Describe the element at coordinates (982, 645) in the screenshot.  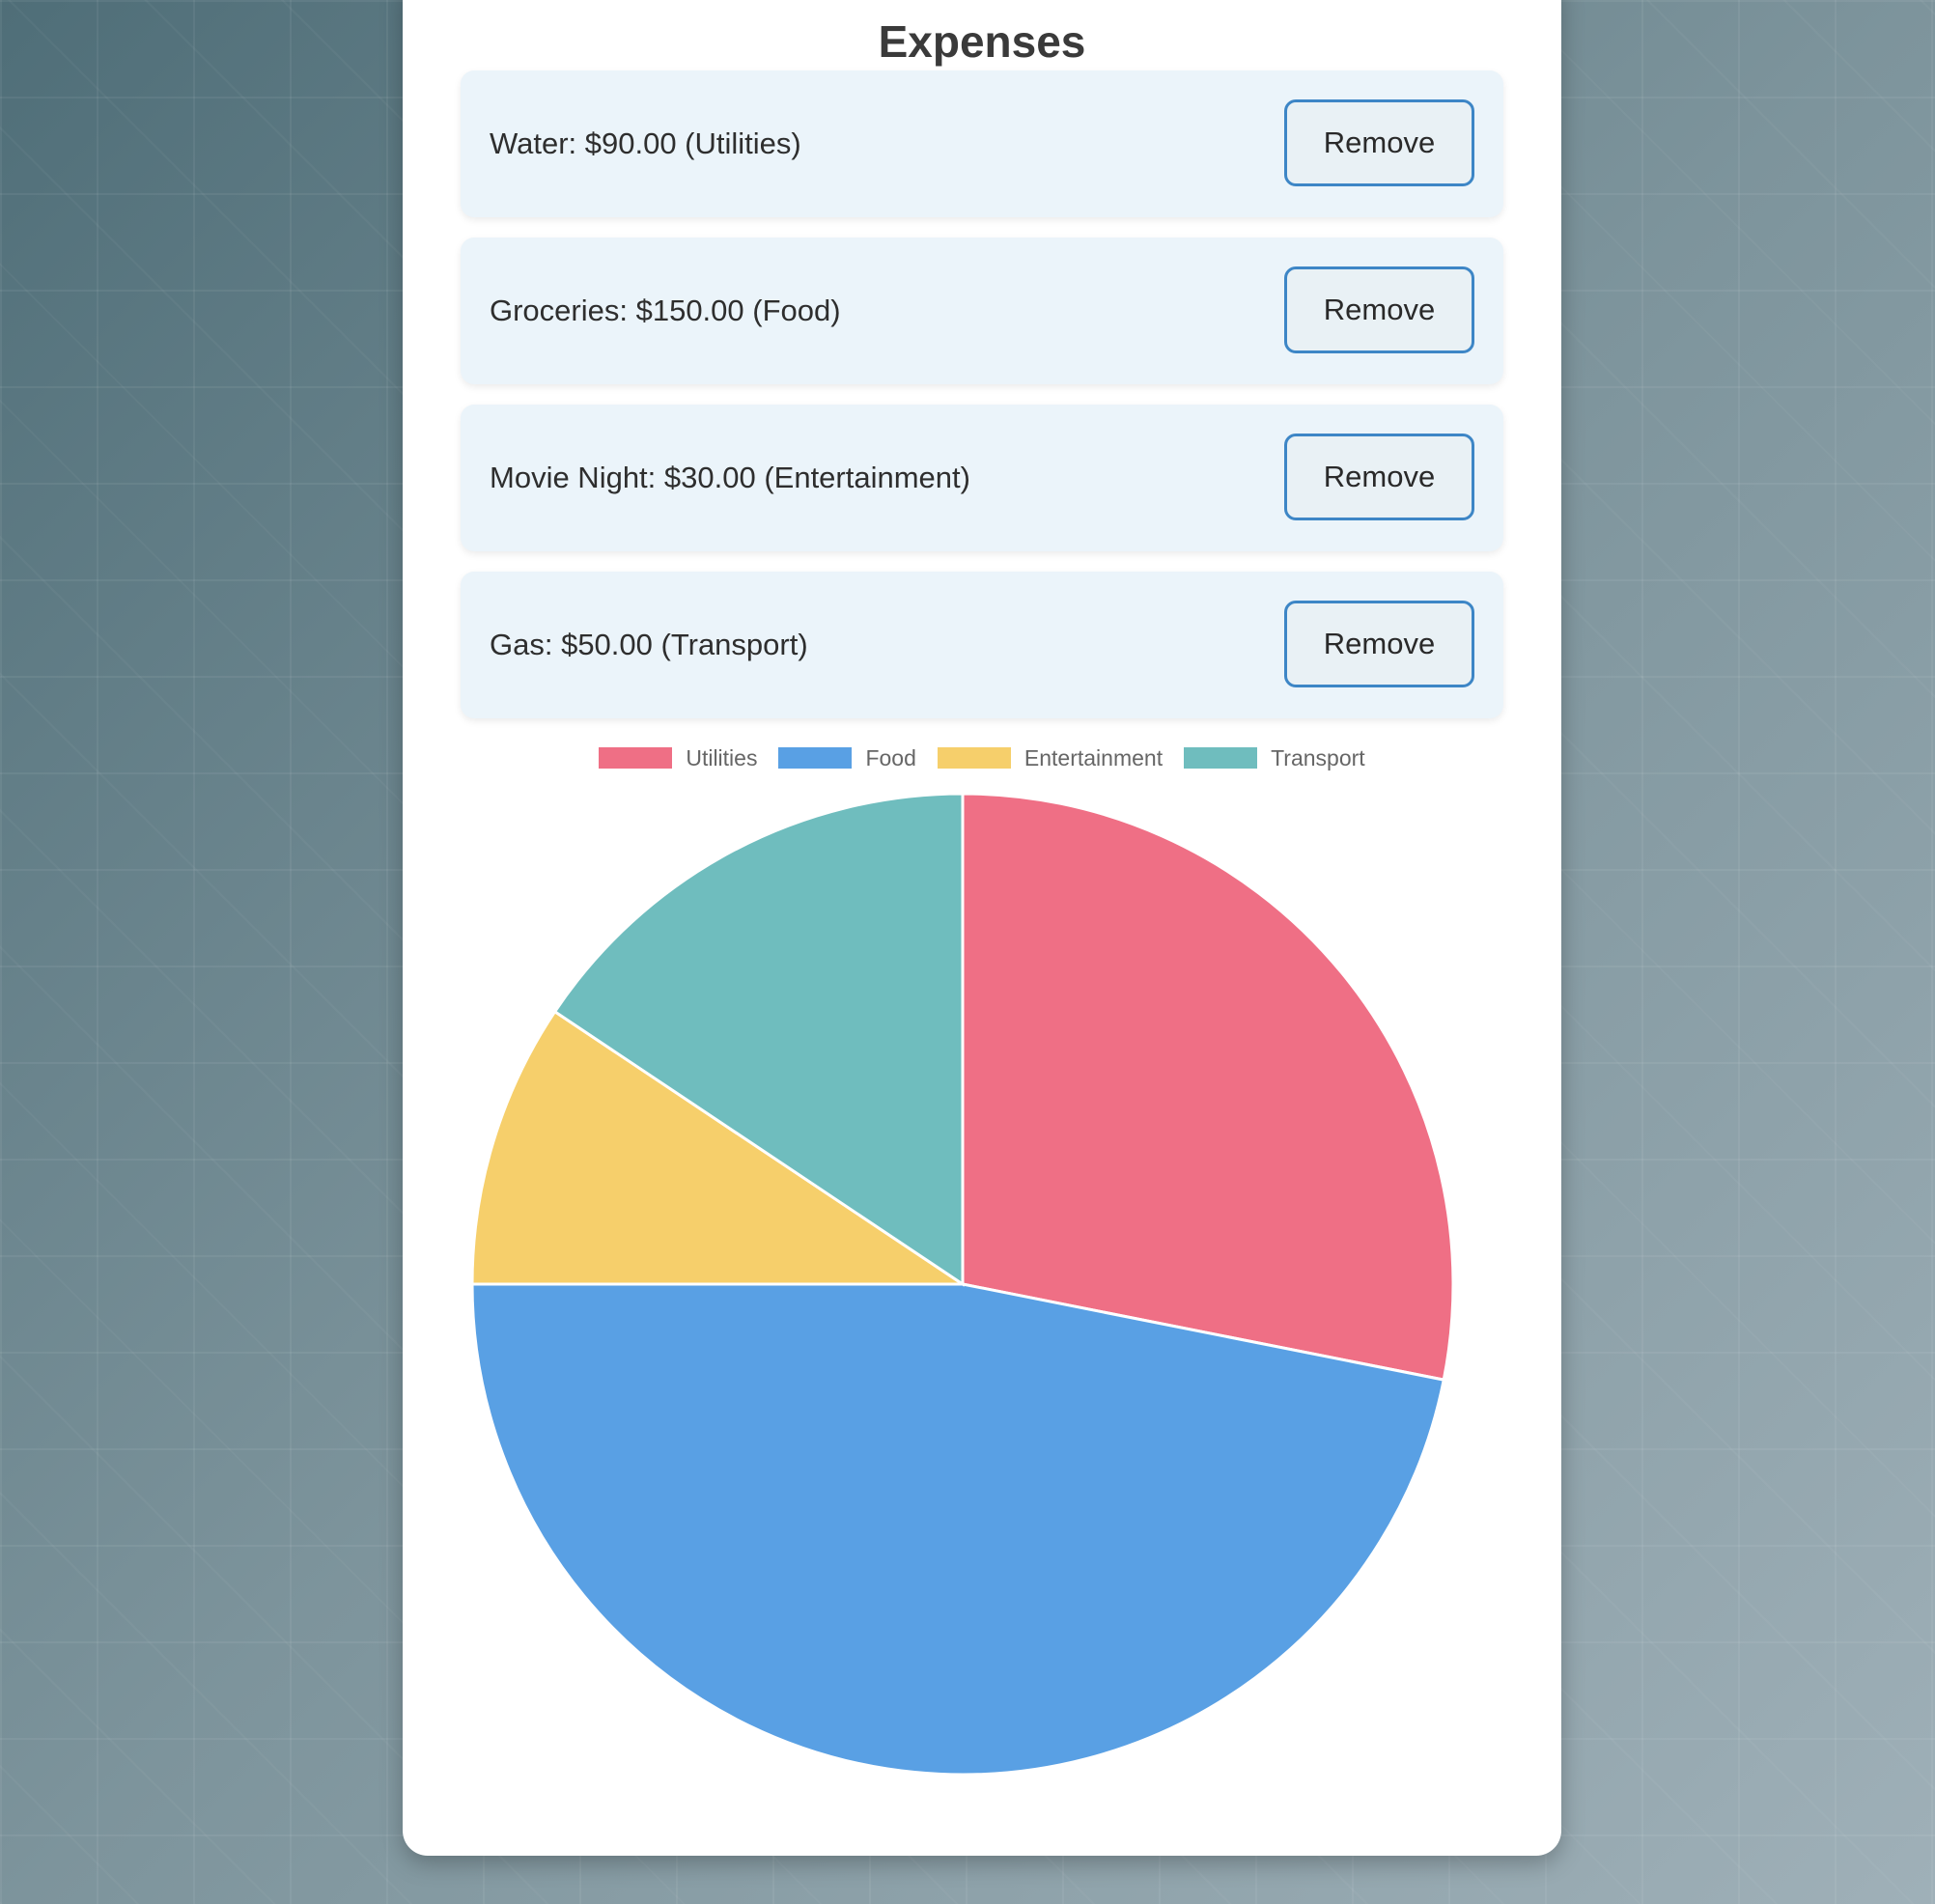
I see `expense-item: Gas: $50.00 (Transport) Remove` at that location.